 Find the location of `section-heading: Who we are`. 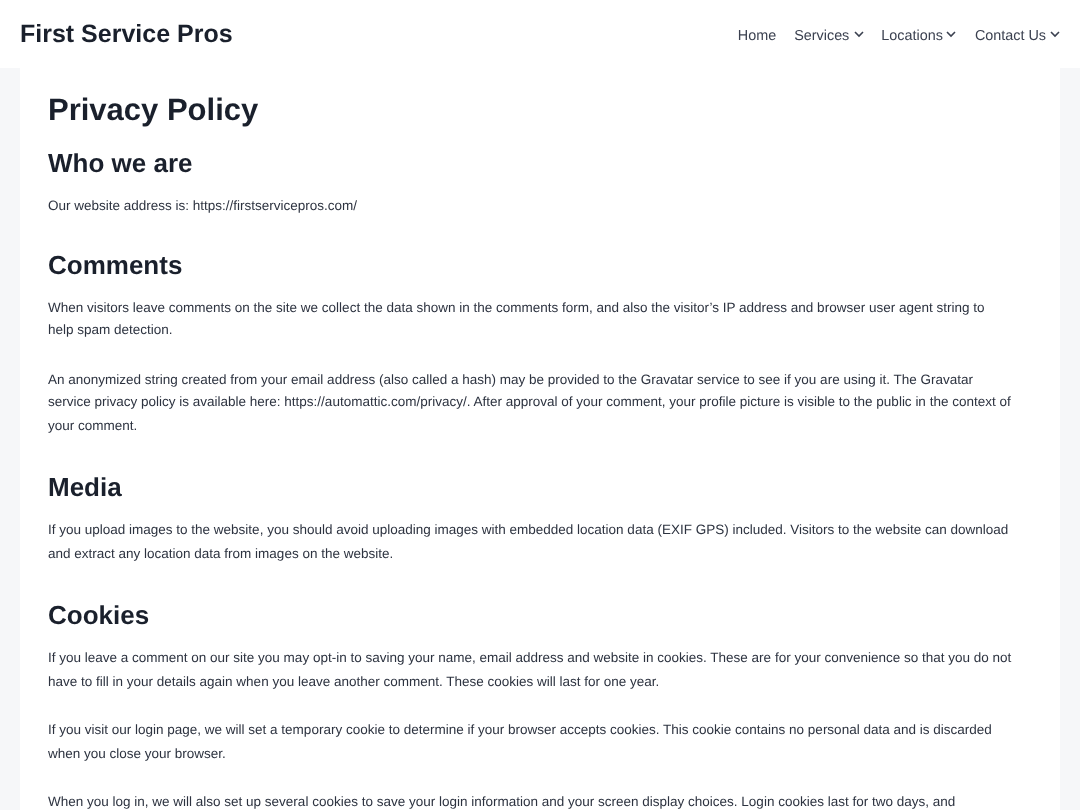

section-heading: Who we are is located at coordinates (121, 164).